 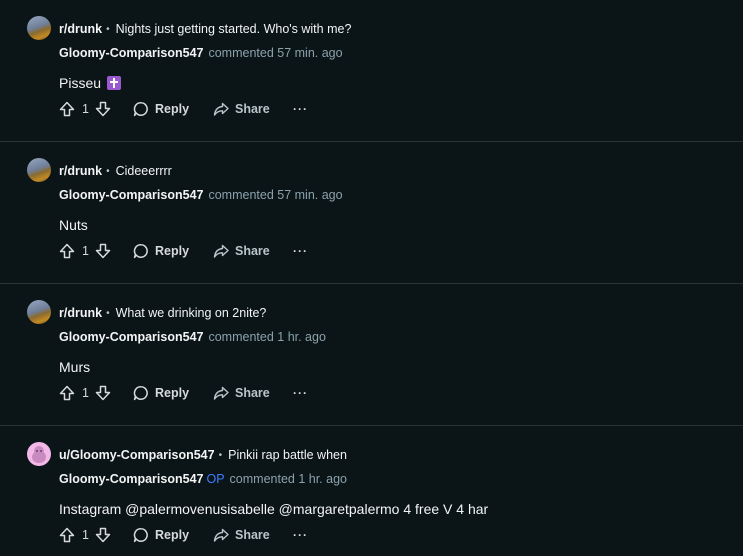 I want to click on user-profile-link: u/Gloomy-Comparison547, so click(x=137, y=455).